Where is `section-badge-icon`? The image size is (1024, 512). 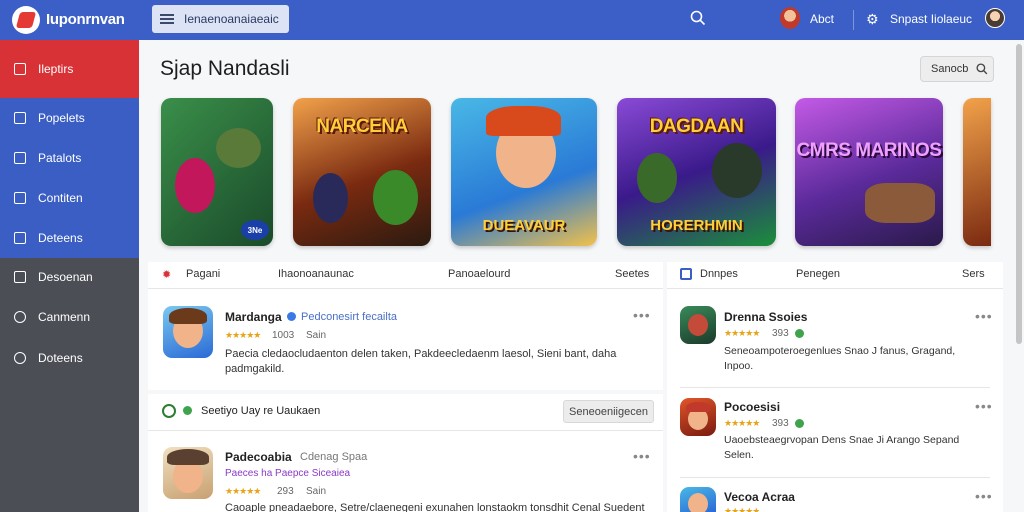 section-badge-icon is located at coordinates (169, 411).